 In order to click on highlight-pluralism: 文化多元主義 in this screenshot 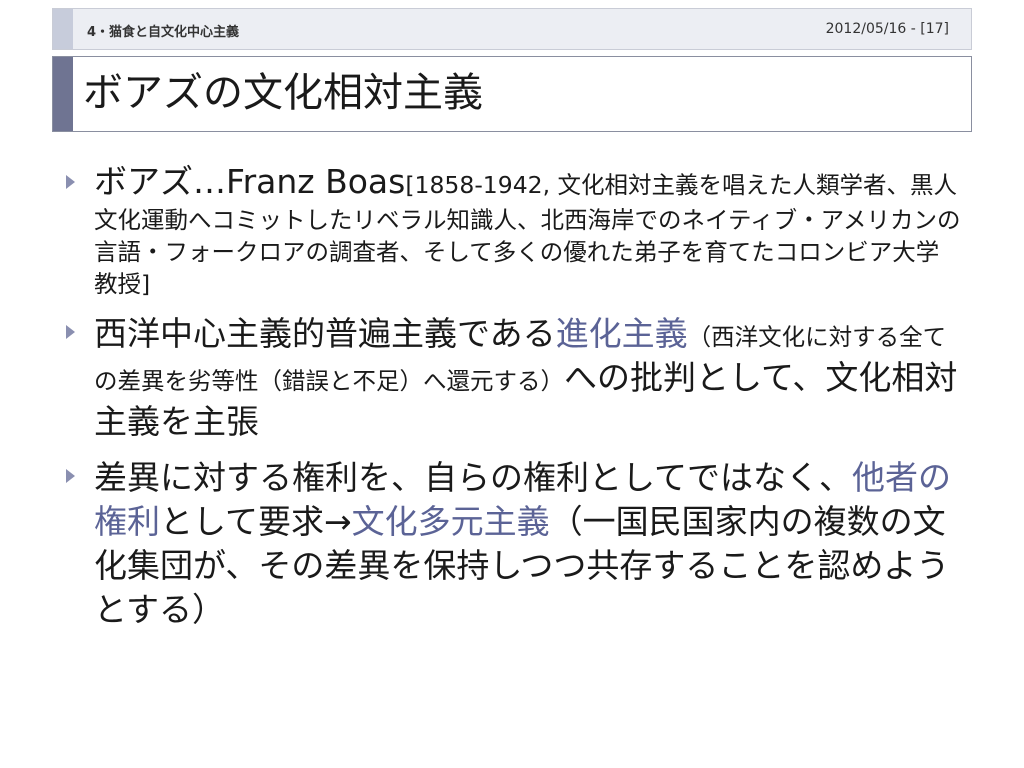, I will do `click(450, 521)`.